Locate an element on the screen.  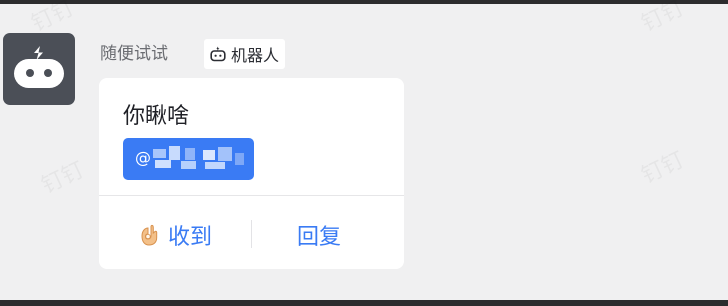
ok-hand-icon is located at coordinates (149, 235).